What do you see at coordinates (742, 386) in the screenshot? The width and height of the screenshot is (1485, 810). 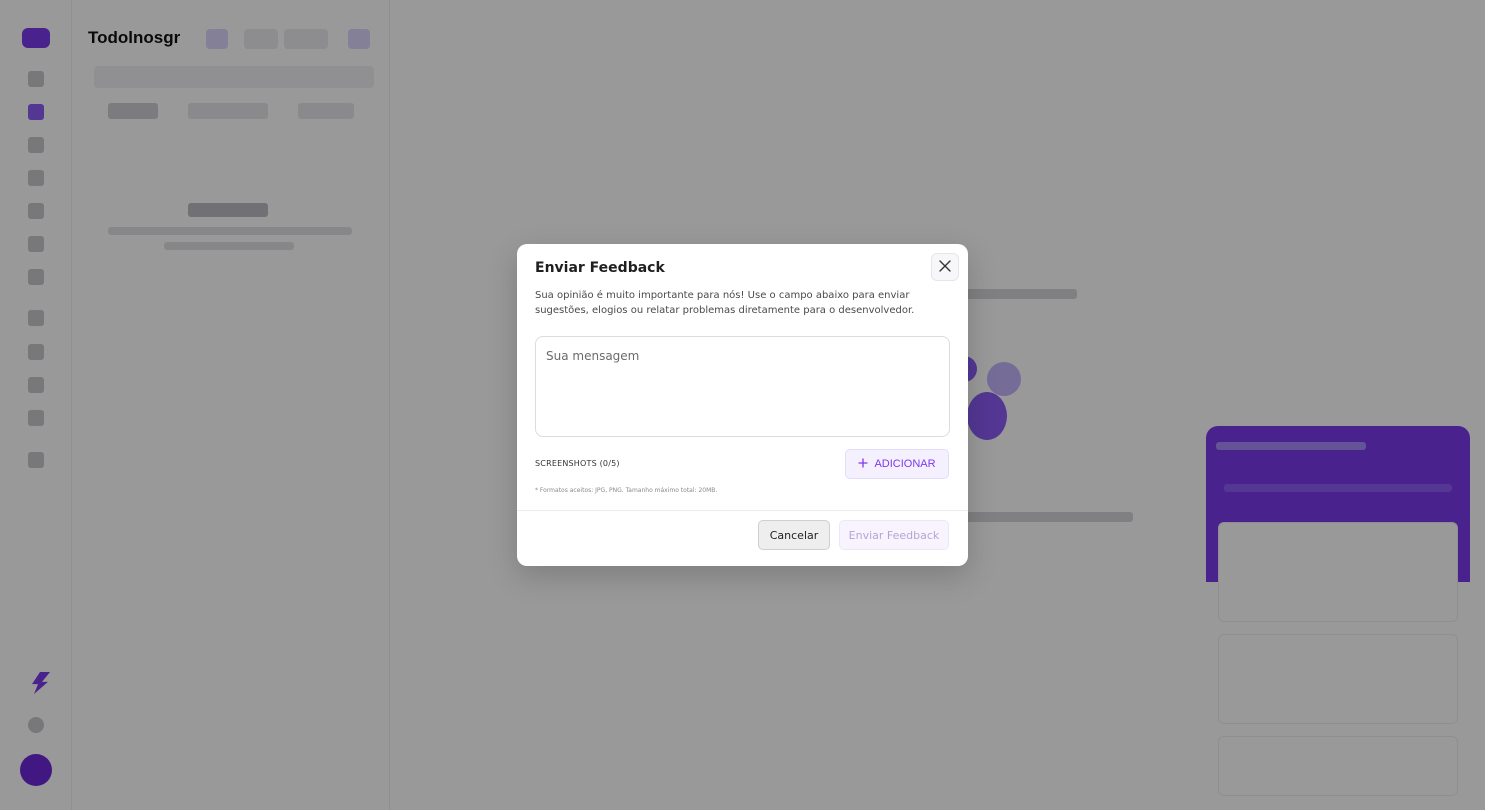 I see `message-field` at bounding box center [742, 386].